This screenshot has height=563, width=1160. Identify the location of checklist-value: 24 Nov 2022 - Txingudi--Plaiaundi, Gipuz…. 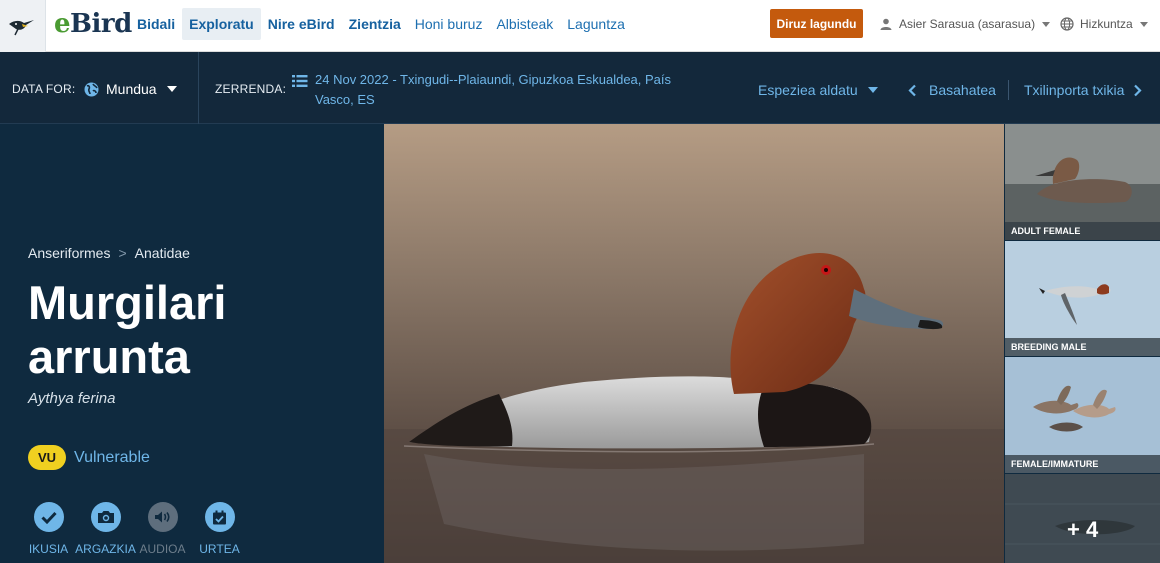
(493, 89).